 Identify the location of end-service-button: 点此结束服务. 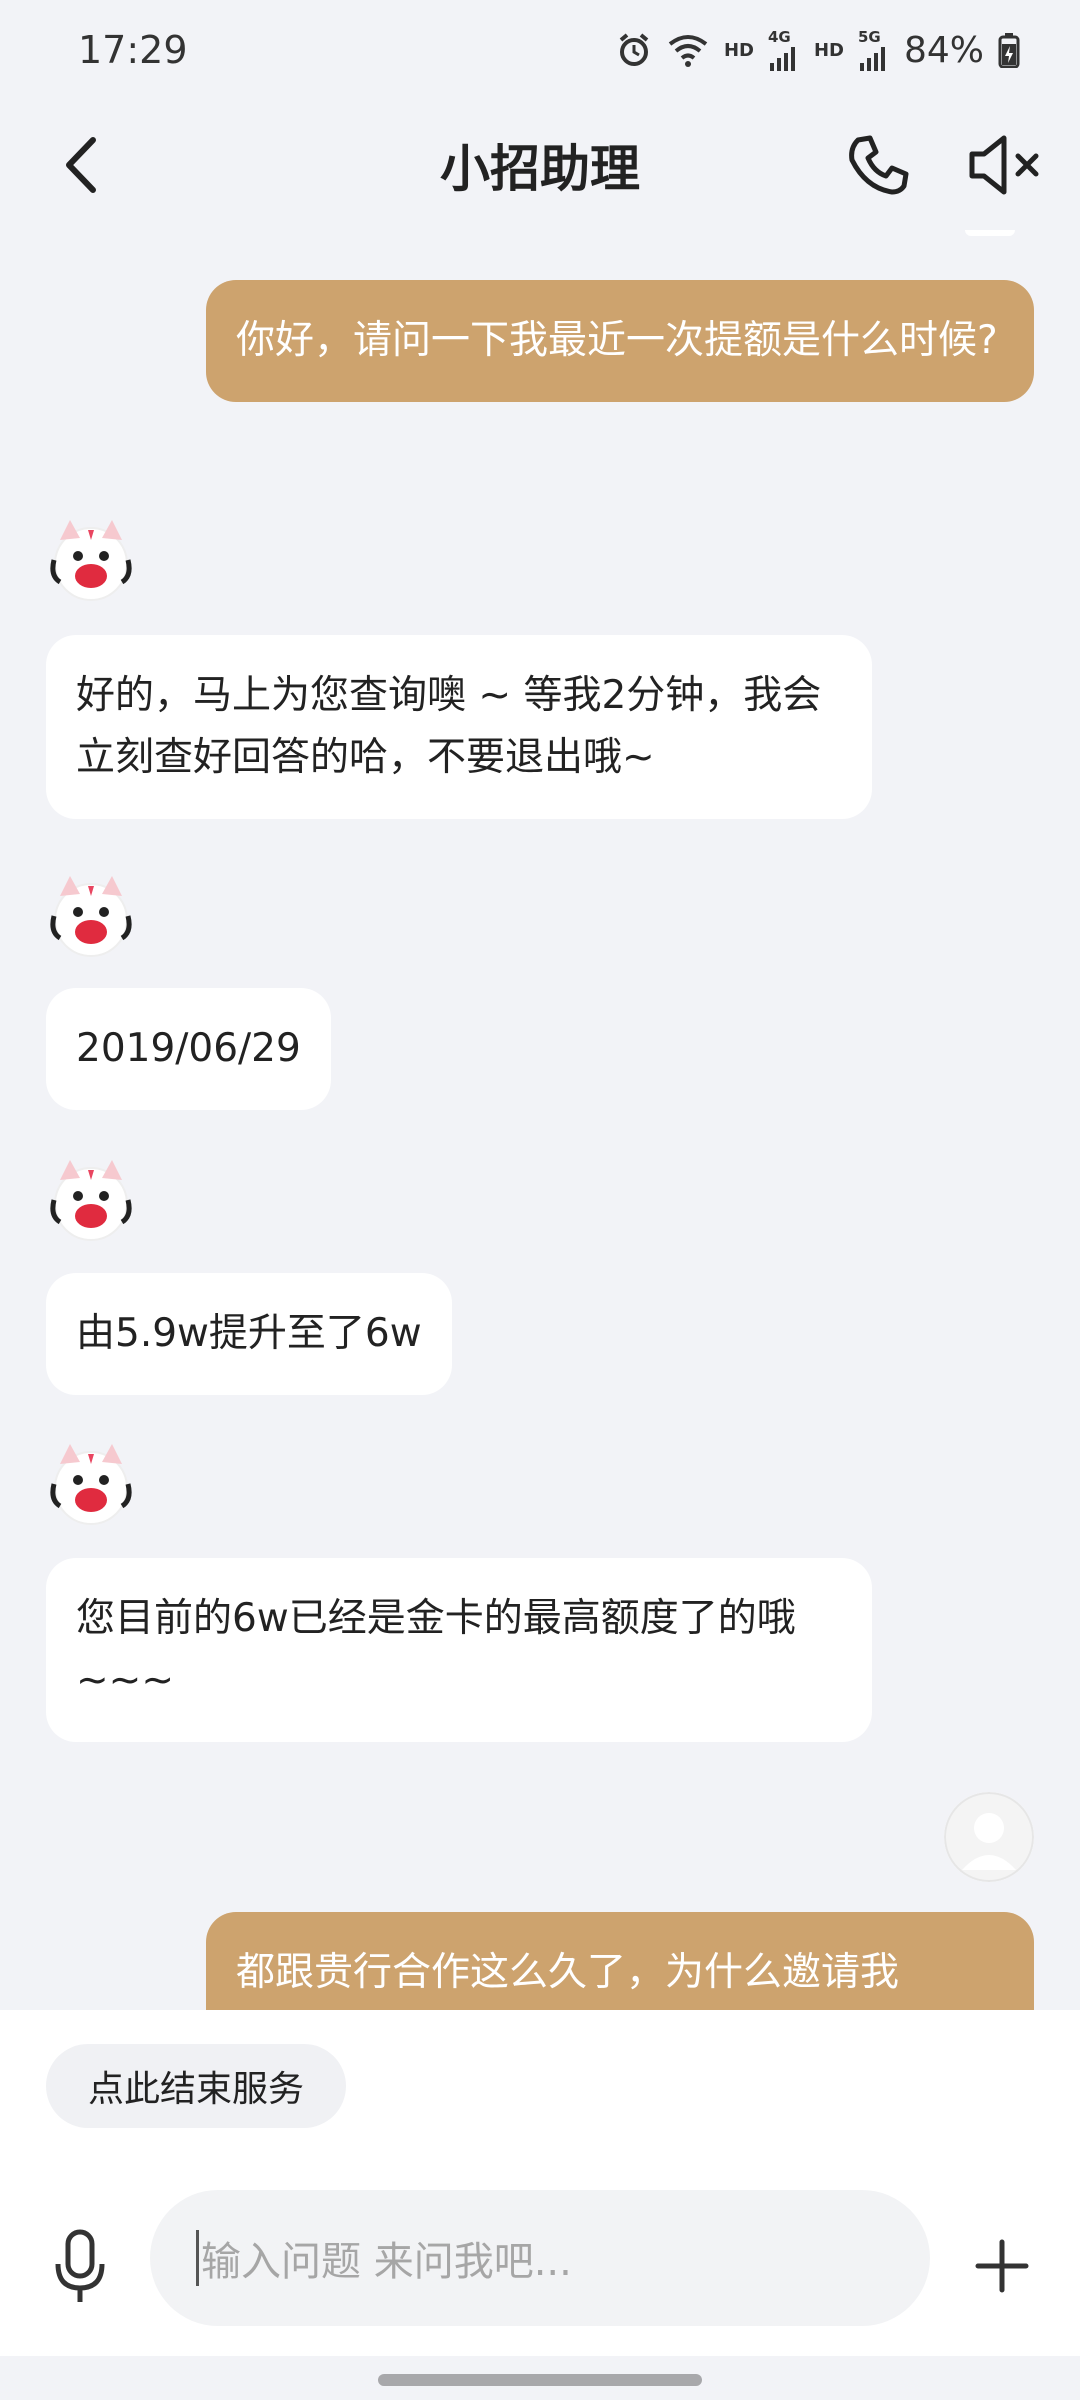
(196, 2086).